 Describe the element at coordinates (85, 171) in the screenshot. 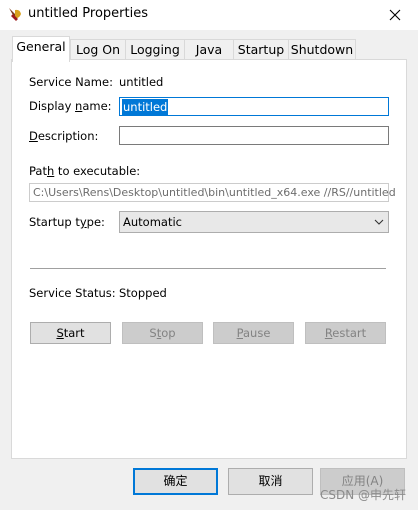

I see `path-label: Path to executable:` at that location.